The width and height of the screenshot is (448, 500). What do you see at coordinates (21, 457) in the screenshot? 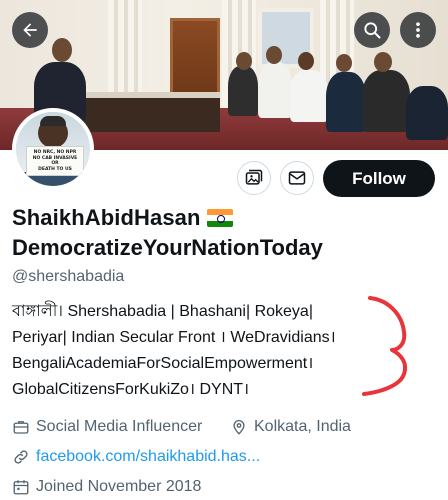
I see `link-icon` at bounding box center [21, 457].